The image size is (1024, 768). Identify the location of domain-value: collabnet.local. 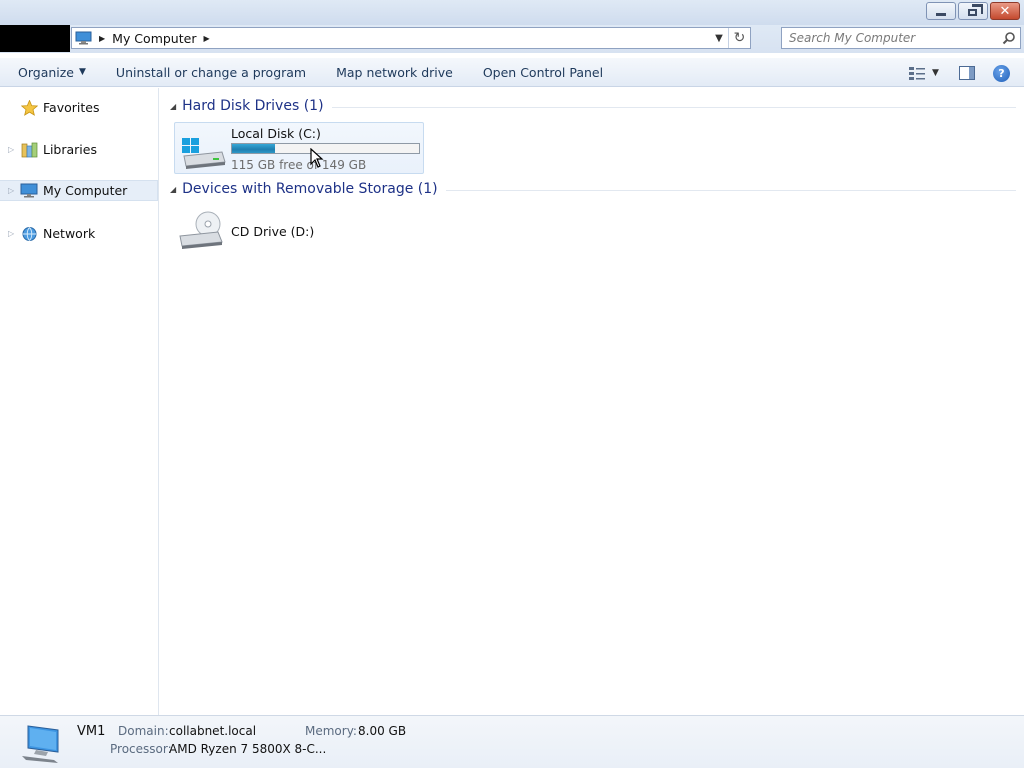
(213, 731).